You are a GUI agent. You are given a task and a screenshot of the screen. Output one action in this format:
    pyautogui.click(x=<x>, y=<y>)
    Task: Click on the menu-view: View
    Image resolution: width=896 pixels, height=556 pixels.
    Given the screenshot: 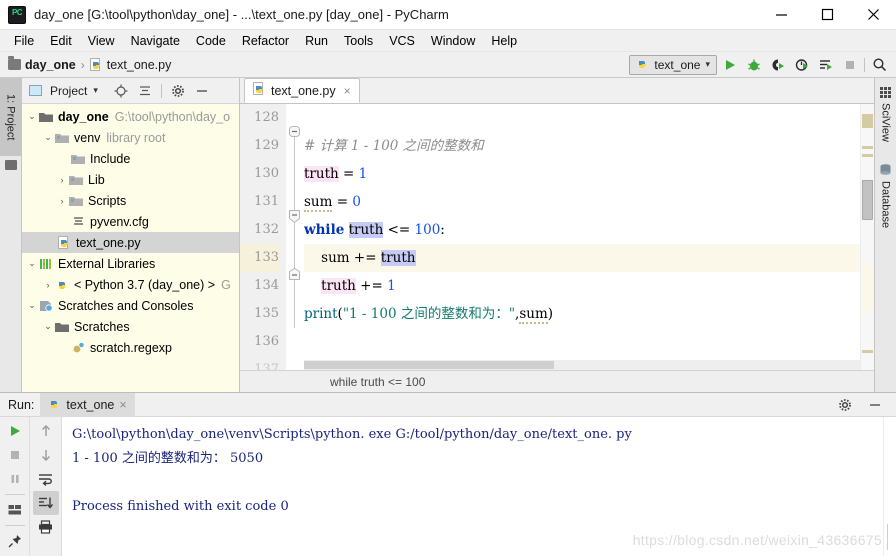 What is the action you would take?
    pyautogui.click(x=101, y=41)
    